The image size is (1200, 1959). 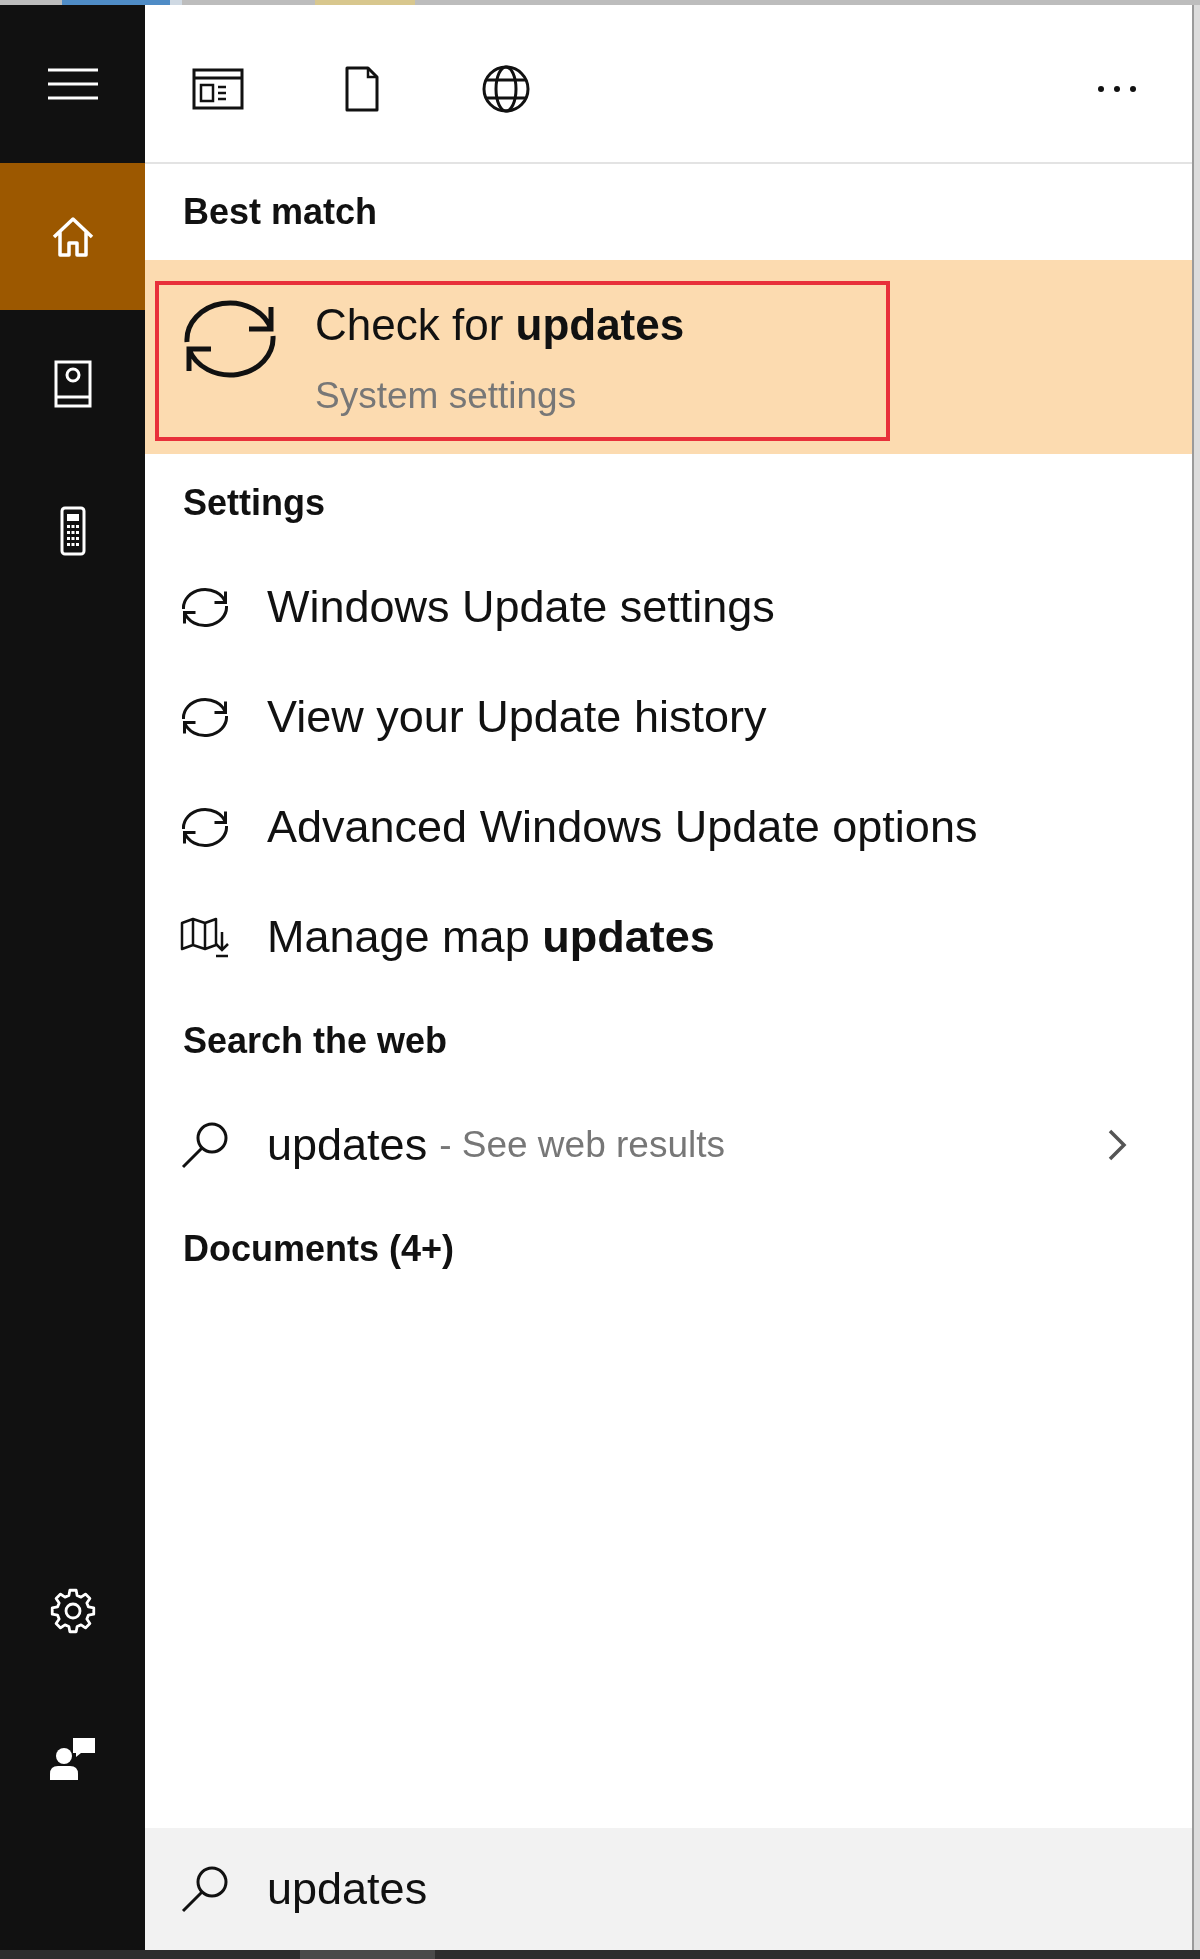 I want to click on map-icon, so click(x=205, y=937).